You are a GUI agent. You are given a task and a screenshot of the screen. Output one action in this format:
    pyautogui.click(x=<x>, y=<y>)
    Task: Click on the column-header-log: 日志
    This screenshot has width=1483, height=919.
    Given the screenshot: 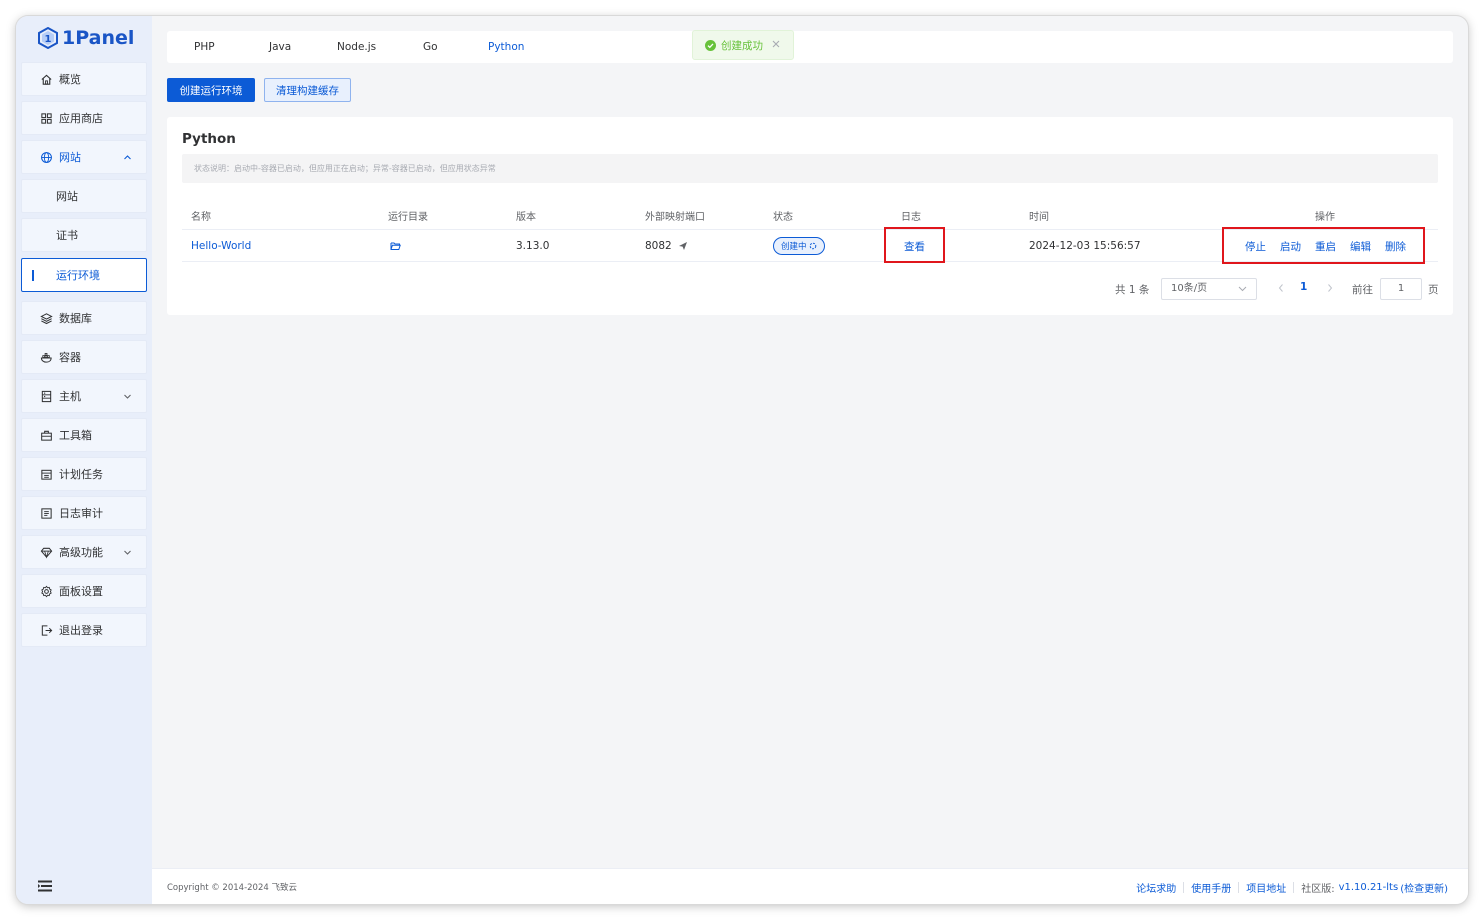 What is the action you would take?
    pyautogui.click(x=911, y=217)
    